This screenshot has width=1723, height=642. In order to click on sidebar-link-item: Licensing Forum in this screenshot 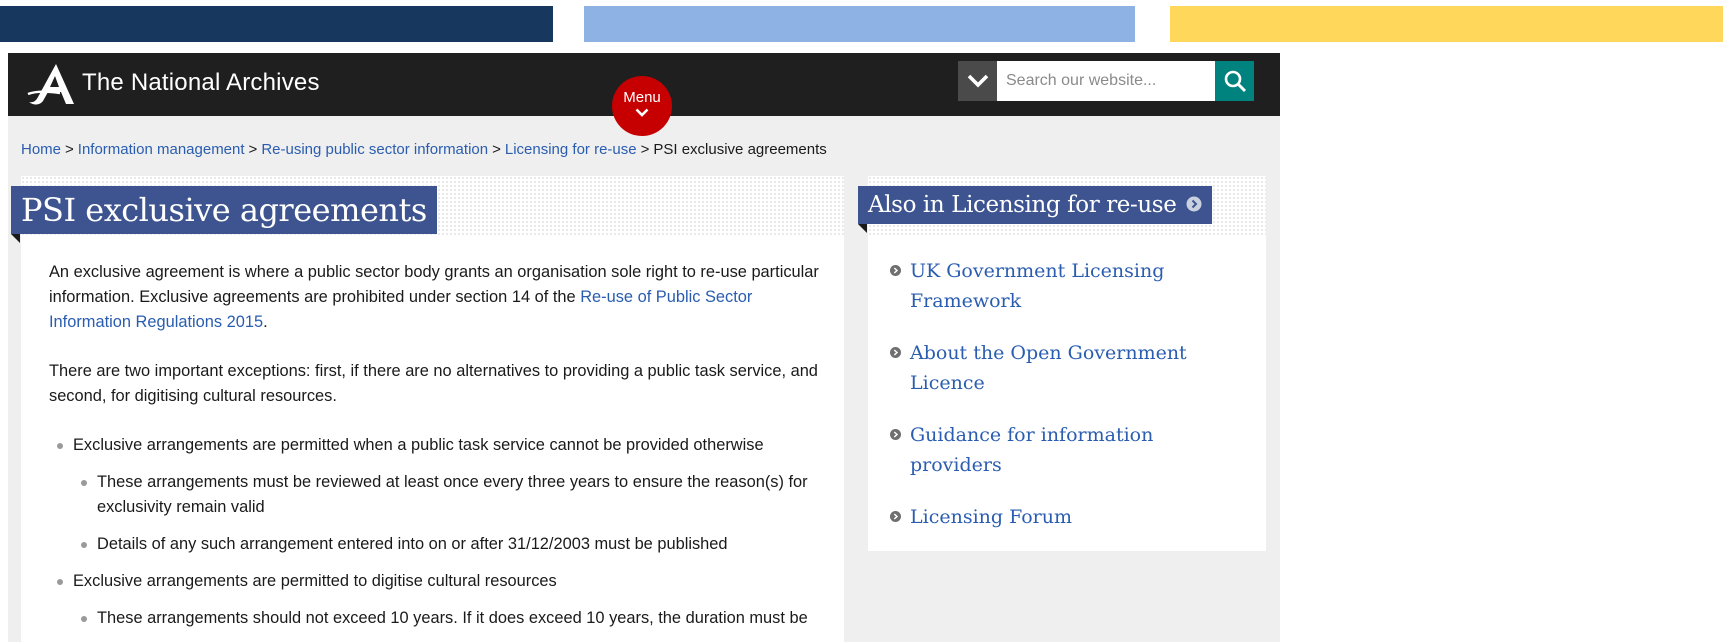, I will do `click(1070, 517)`.